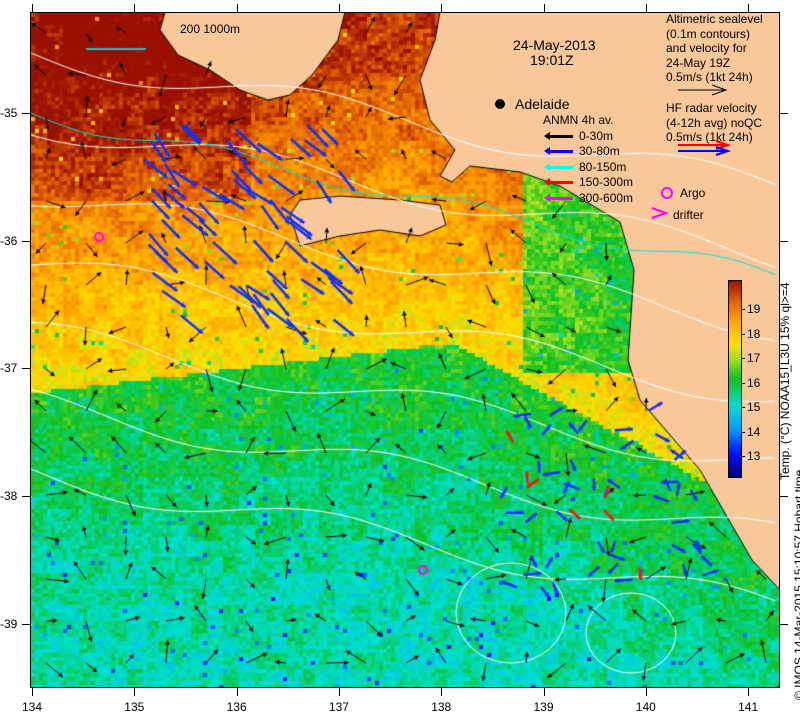  I want to click on legend-line: Altimetric sealevel, so click(714, 19).